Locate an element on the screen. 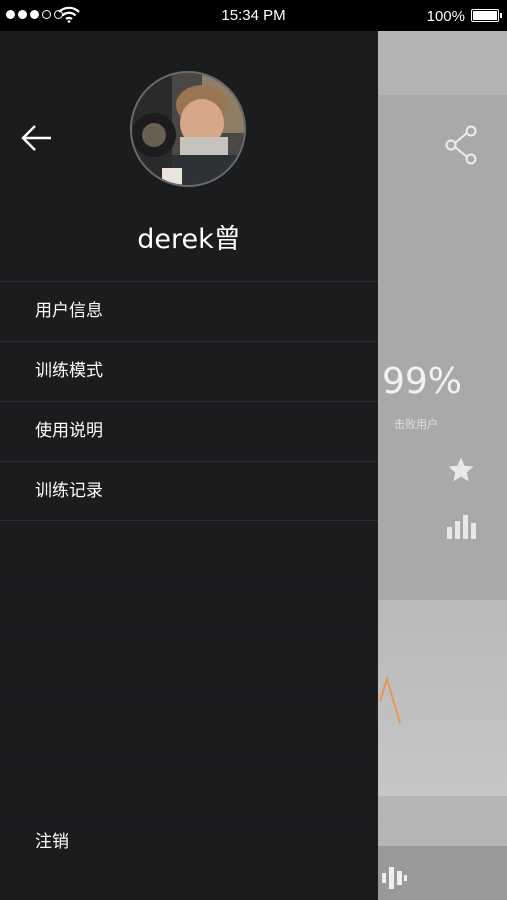  logout-button: 注销 is located at coordinates (52, 839).